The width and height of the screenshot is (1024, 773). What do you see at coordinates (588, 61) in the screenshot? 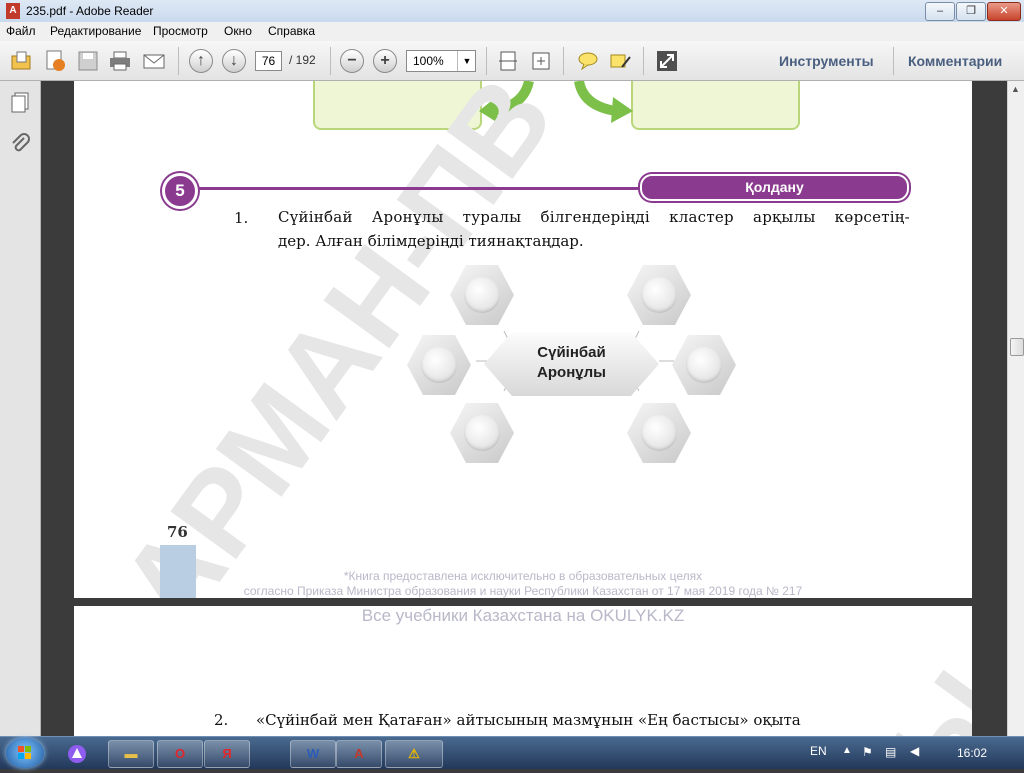
I see `comment-icon` at bounding box center [588, 61].